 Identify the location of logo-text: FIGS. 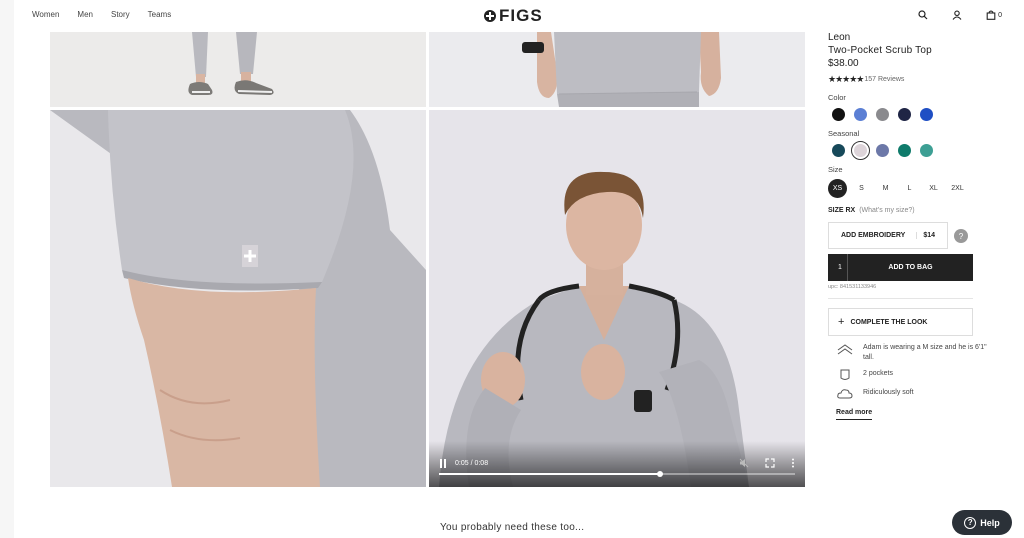
(521, 15).